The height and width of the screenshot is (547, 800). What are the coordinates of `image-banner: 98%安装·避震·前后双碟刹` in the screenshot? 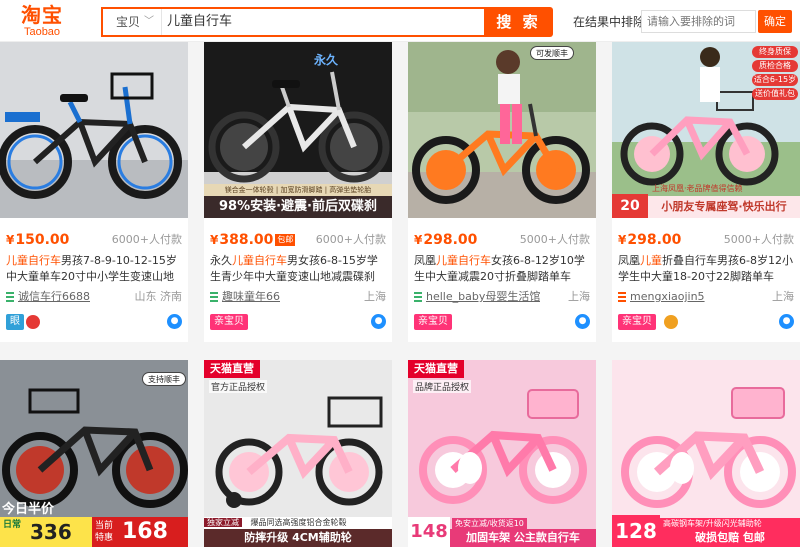 It's located at (298, 207).